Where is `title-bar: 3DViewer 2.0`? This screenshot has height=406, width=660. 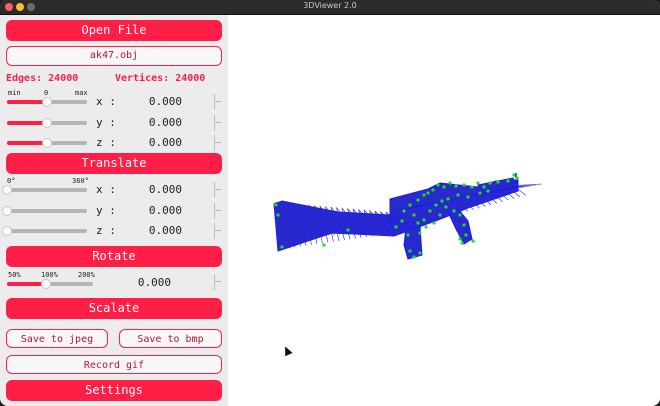 title-bar: 3DViewer 2.0 is located at coordinates (330, 7).